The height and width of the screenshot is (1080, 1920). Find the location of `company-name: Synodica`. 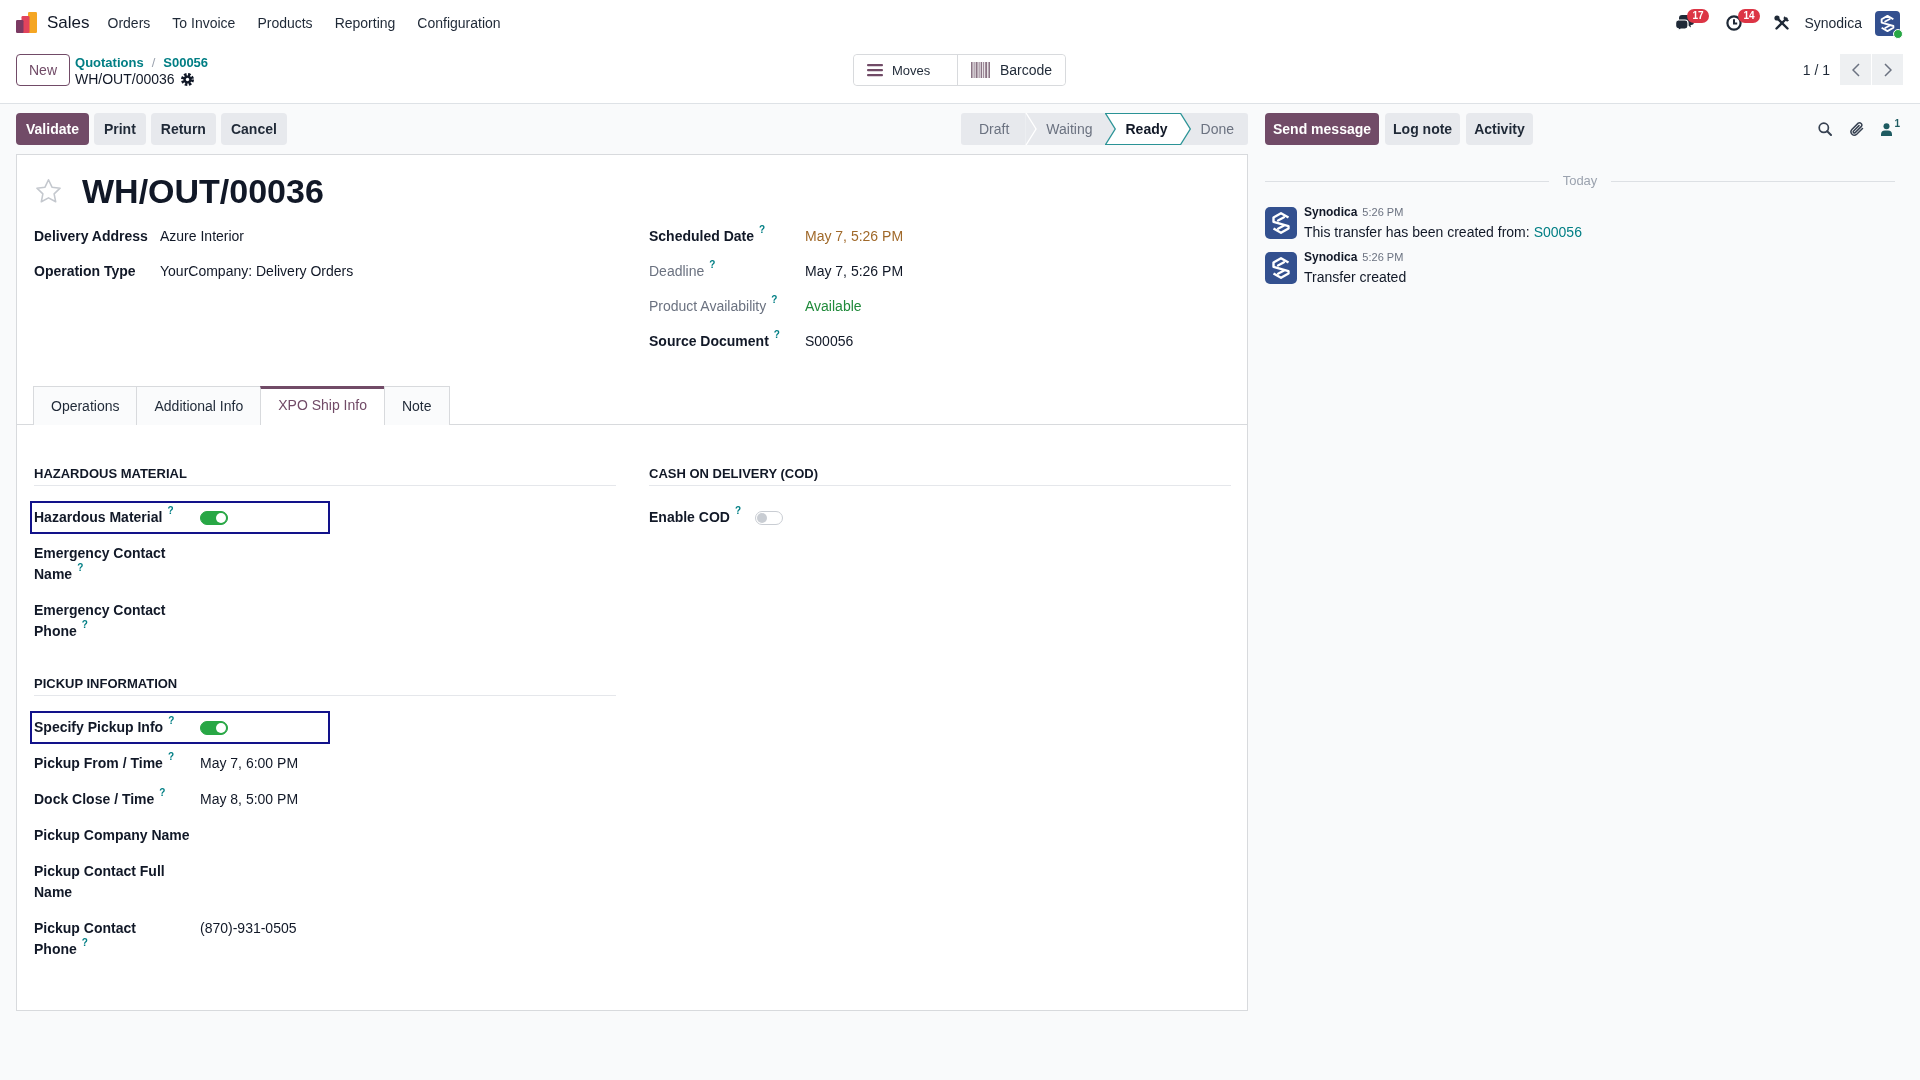

company-name: Synodica is located at coordinates (1833, 23).